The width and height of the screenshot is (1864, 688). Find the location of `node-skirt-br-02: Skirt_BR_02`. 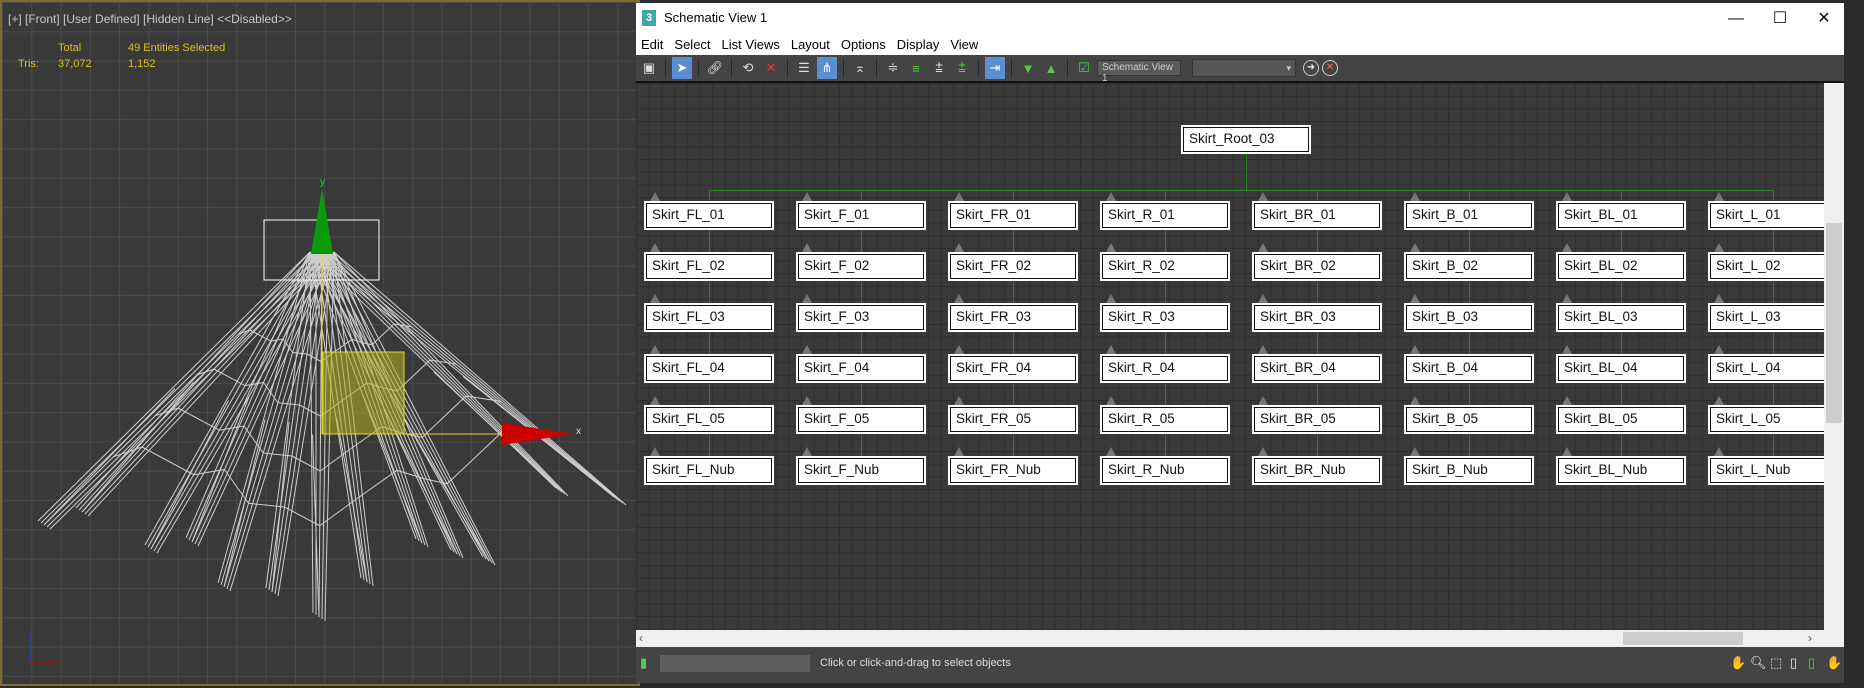

node-skirt-br-02: Skirt_BR_02 is located at coordinates (1317, 266).